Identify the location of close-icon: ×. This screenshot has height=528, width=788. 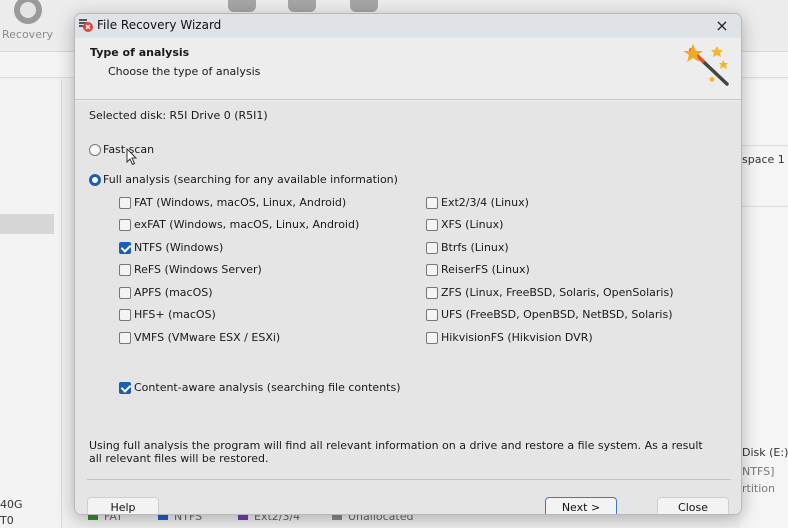
(722, 26).